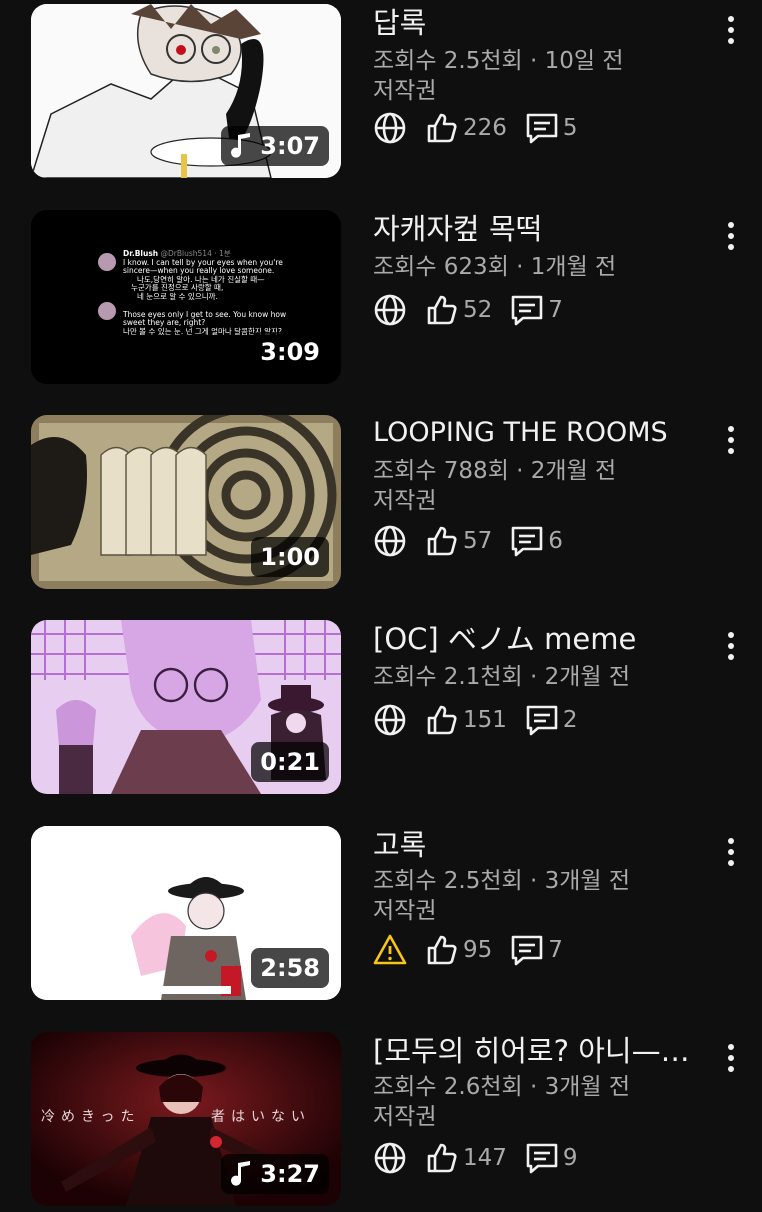 The height and width of the screenshot is (1212, 762). I want to click on video-meta: 조회수 2.1천회 · 2개월 전, so click(502, 677).